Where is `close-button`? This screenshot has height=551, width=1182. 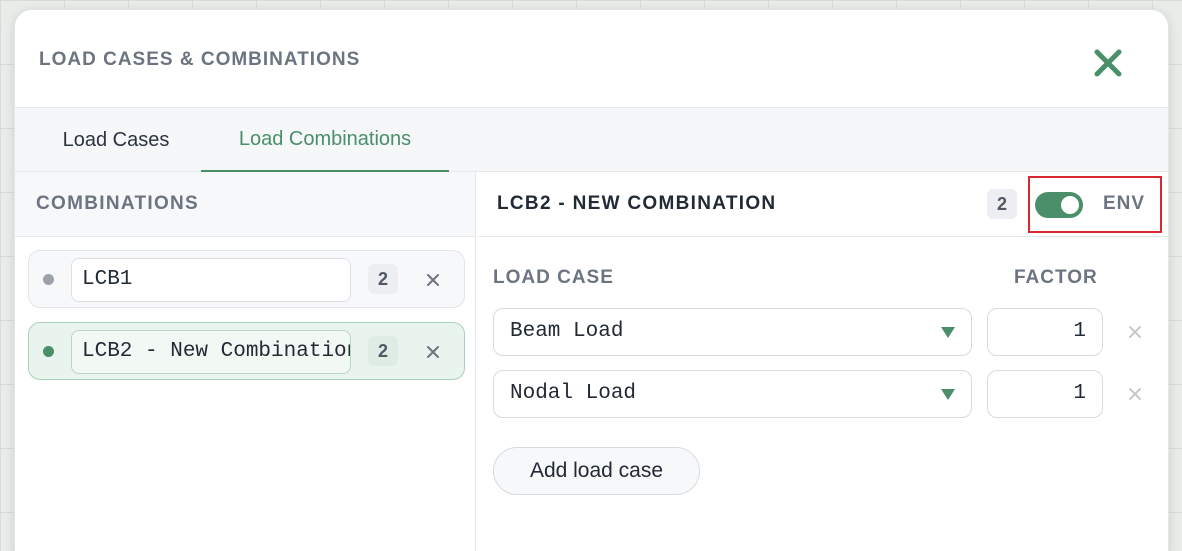 close-button is located at coordinates (1108, 63).